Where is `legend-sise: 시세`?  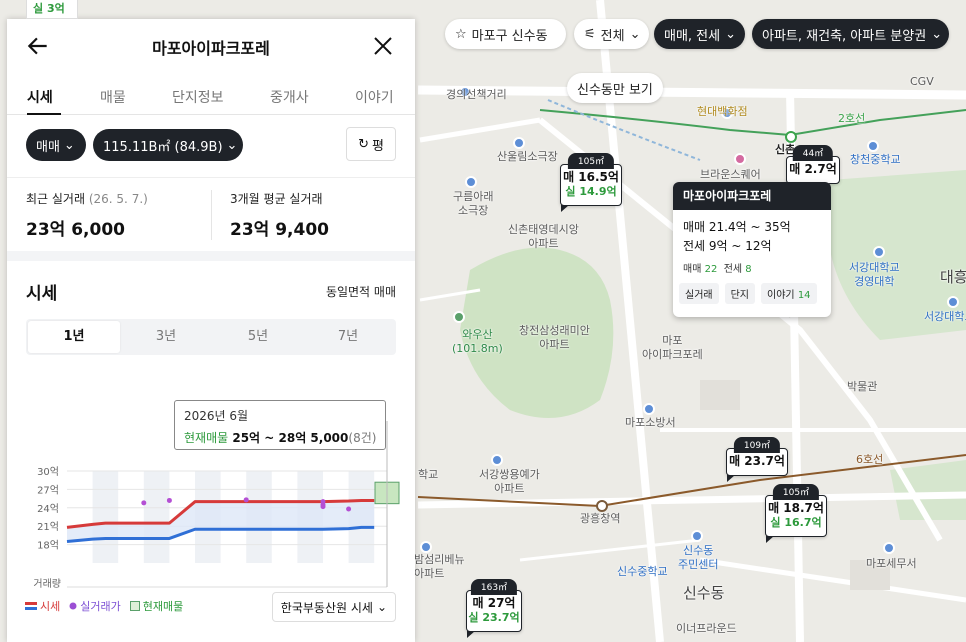
legend-sise: 시세 is located at coordinates (42, 606).